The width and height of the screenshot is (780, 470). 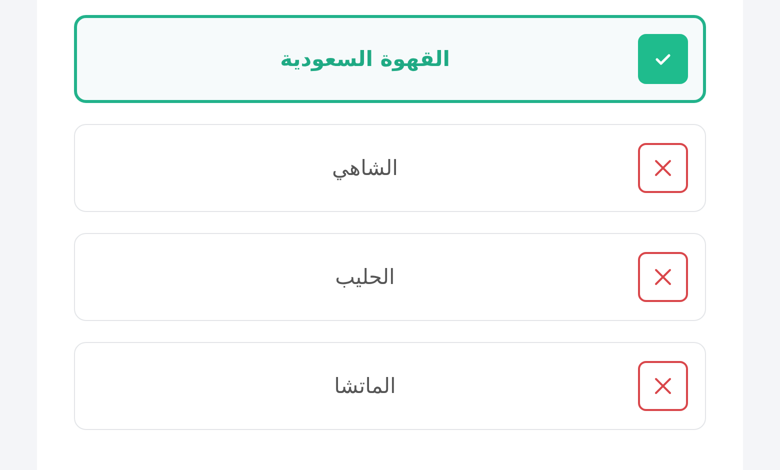 I want to click on answer-label: القهوة السعودية, so click(x=365, y=59).